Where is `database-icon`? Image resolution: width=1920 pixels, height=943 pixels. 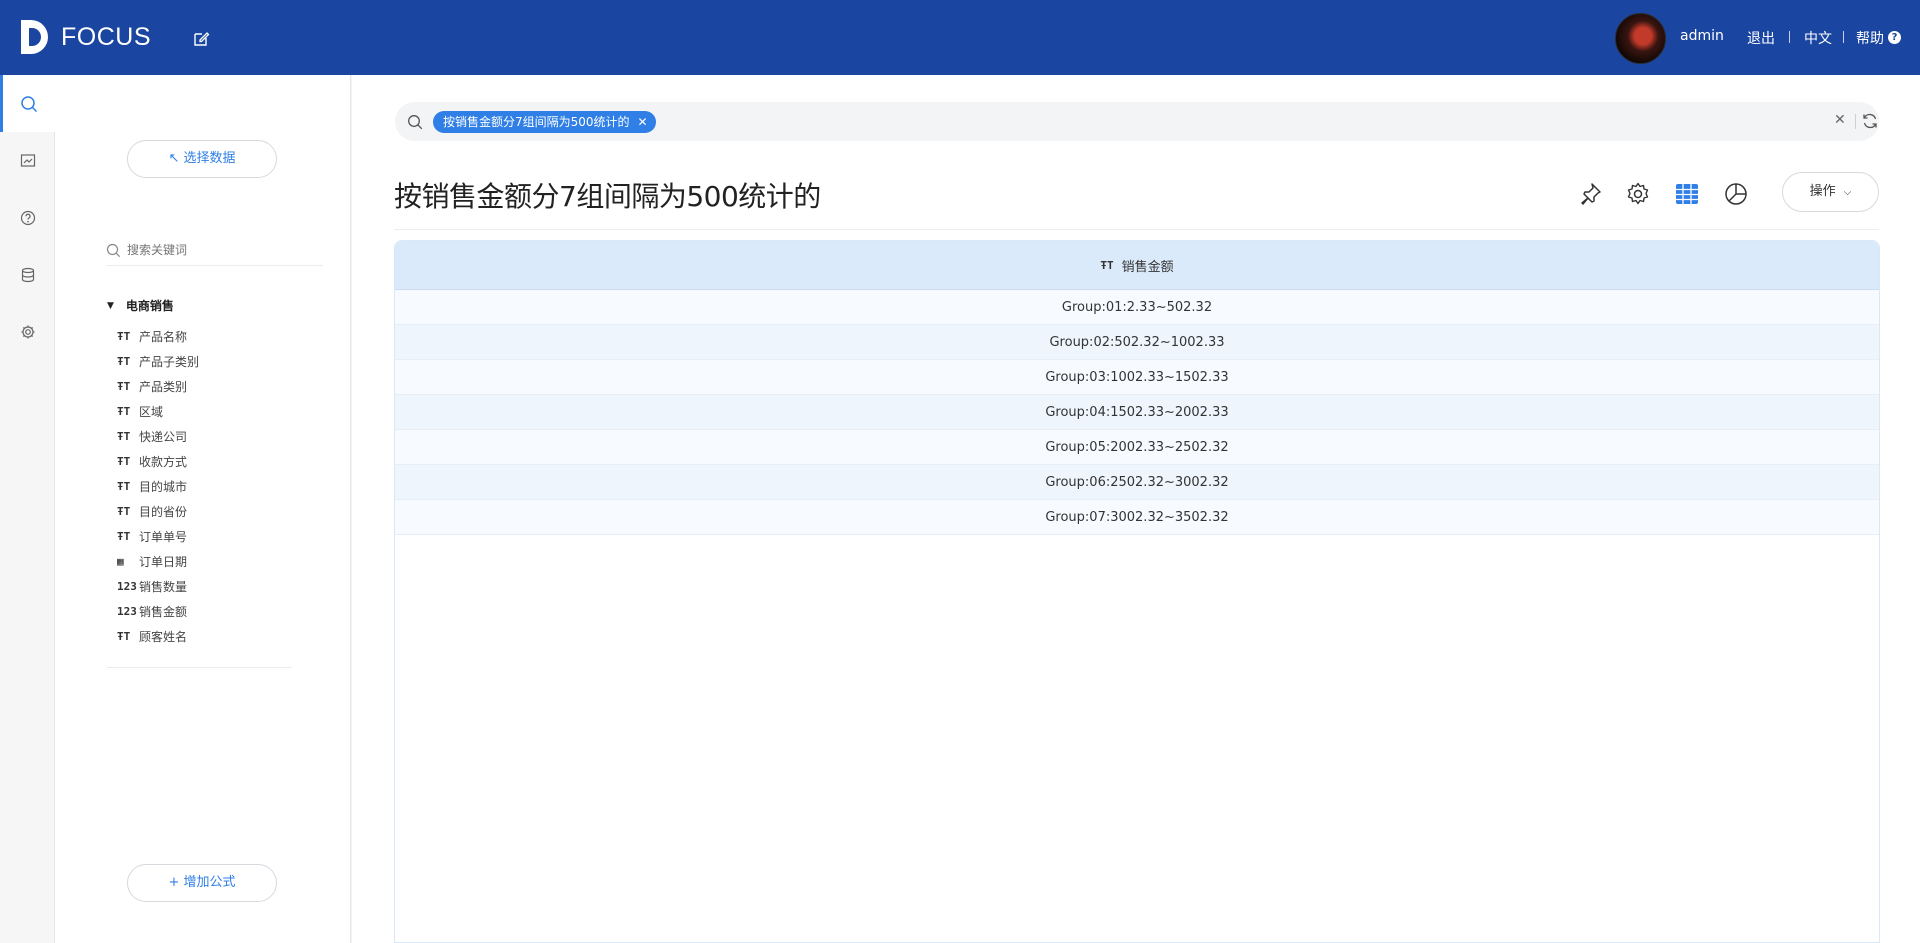 database-icon is located at coordinates (27, 274).